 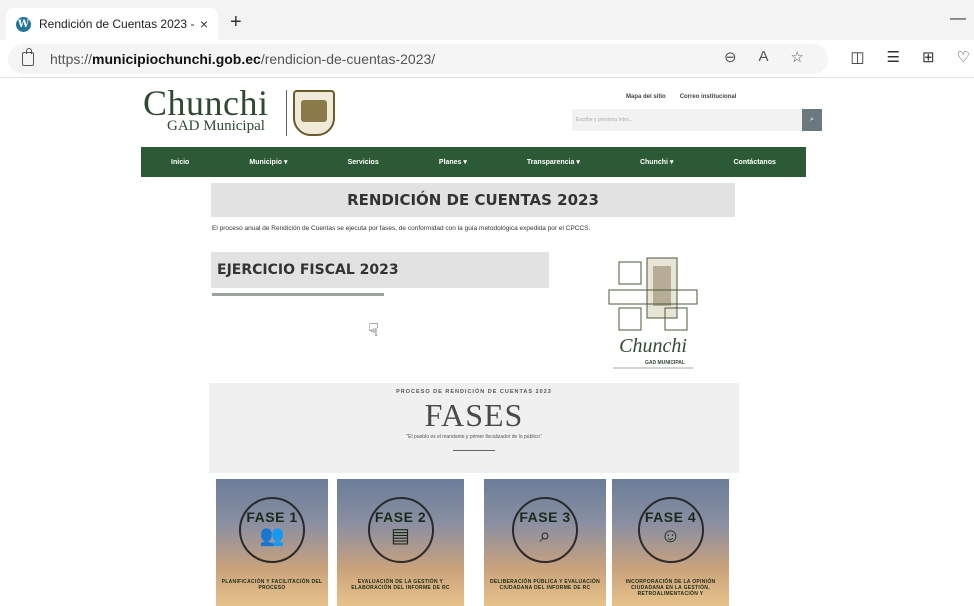 I want to click on group-icon: 👥, so click(x=272, y=536).